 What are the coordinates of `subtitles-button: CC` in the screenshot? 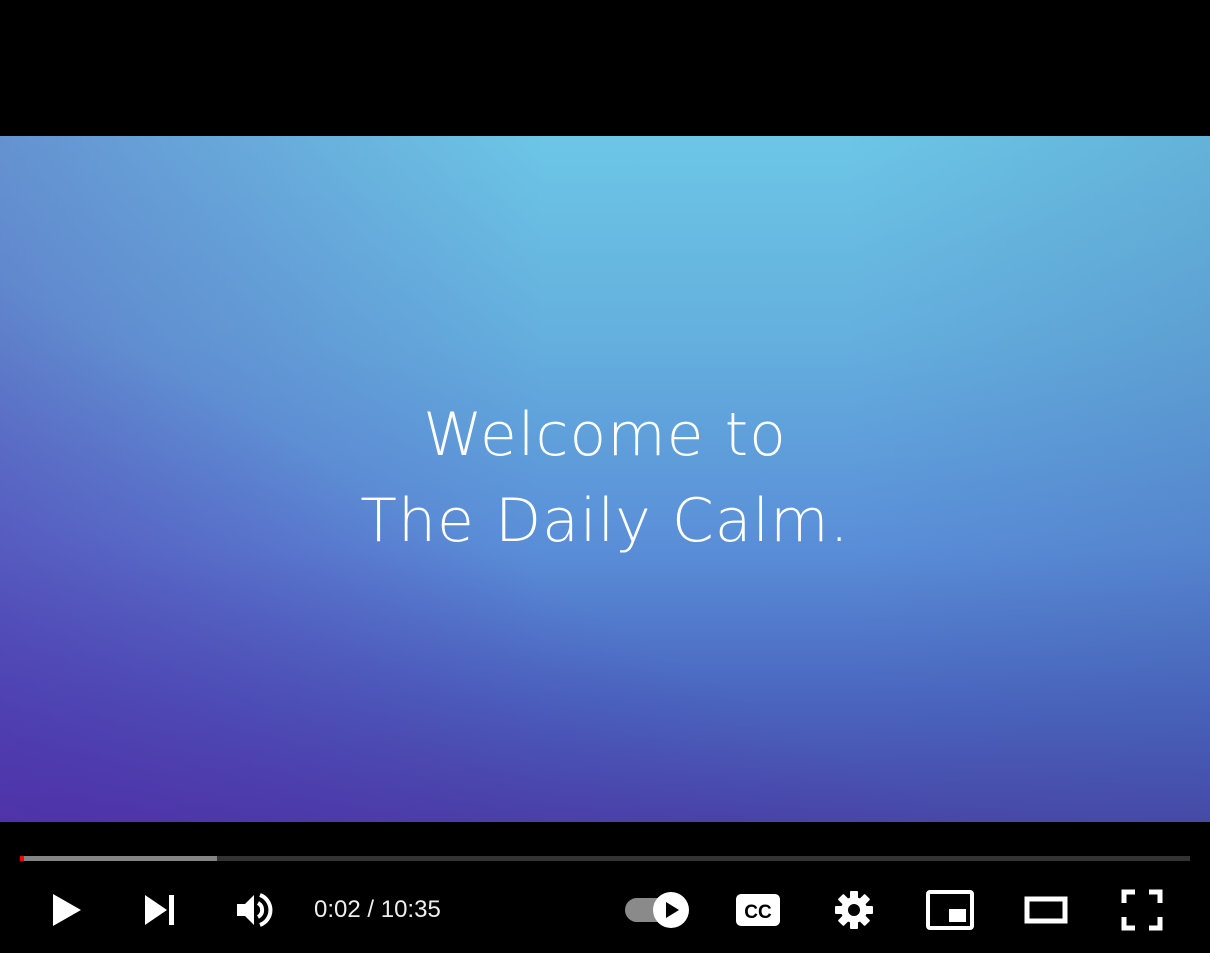 It's located at (758, 910).